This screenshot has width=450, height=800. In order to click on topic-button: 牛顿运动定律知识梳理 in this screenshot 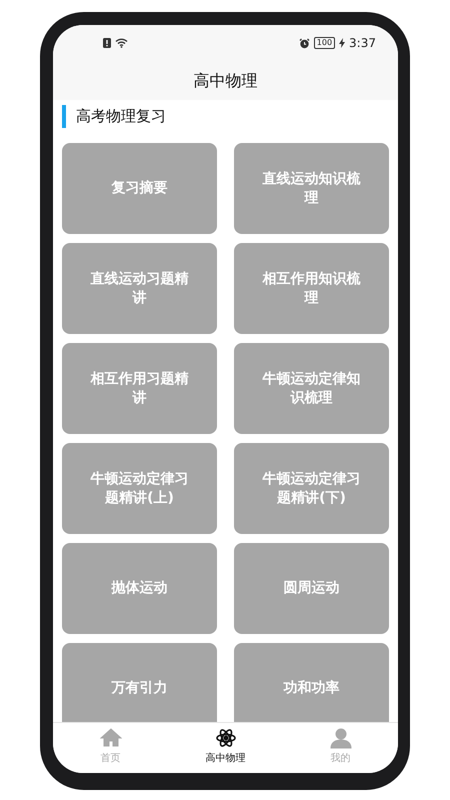, I will do `click(311, 388)`.